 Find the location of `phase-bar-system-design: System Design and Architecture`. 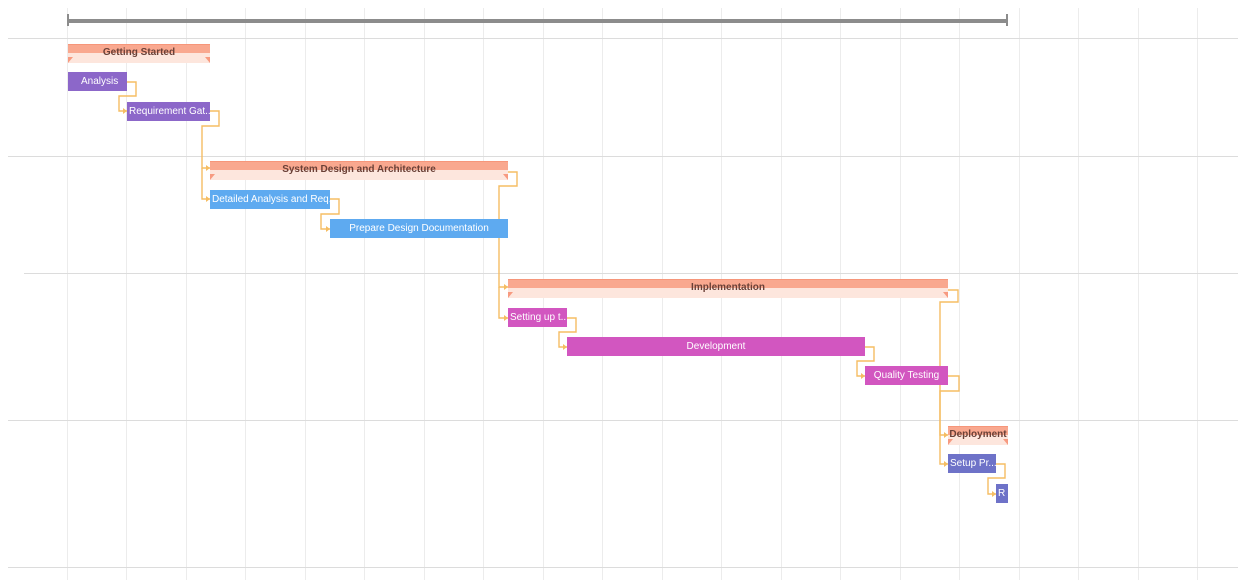

phase-bar-system-design: System Design and Architecture is located at coordinates (359, 170).